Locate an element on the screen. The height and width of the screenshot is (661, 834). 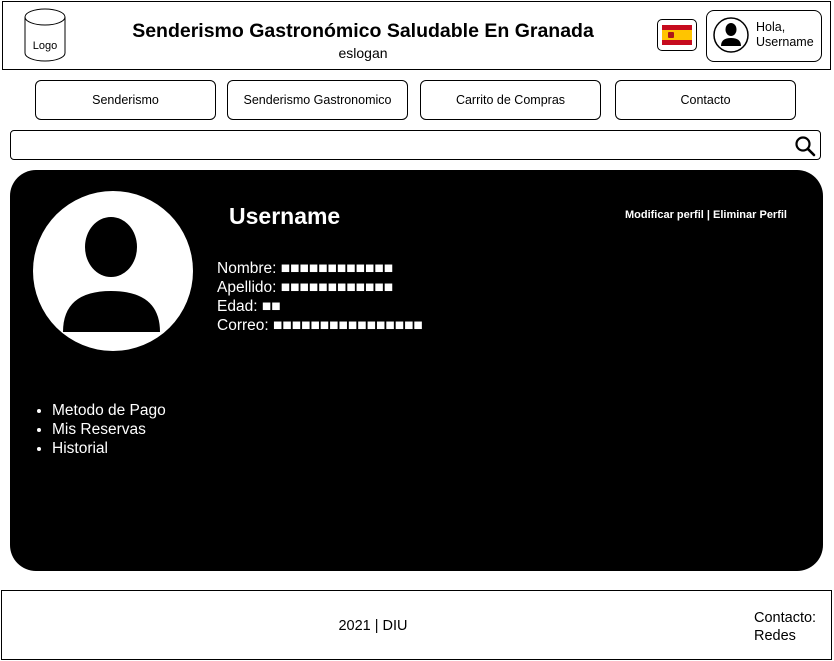
menu-item-metodo-de-pago: Metodo de Pago is located at coordinates (109, 410).